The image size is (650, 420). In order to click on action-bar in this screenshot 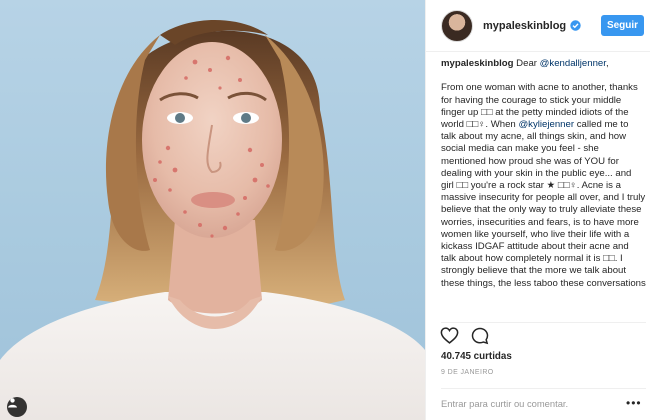, I will do `click(464, 336)`.